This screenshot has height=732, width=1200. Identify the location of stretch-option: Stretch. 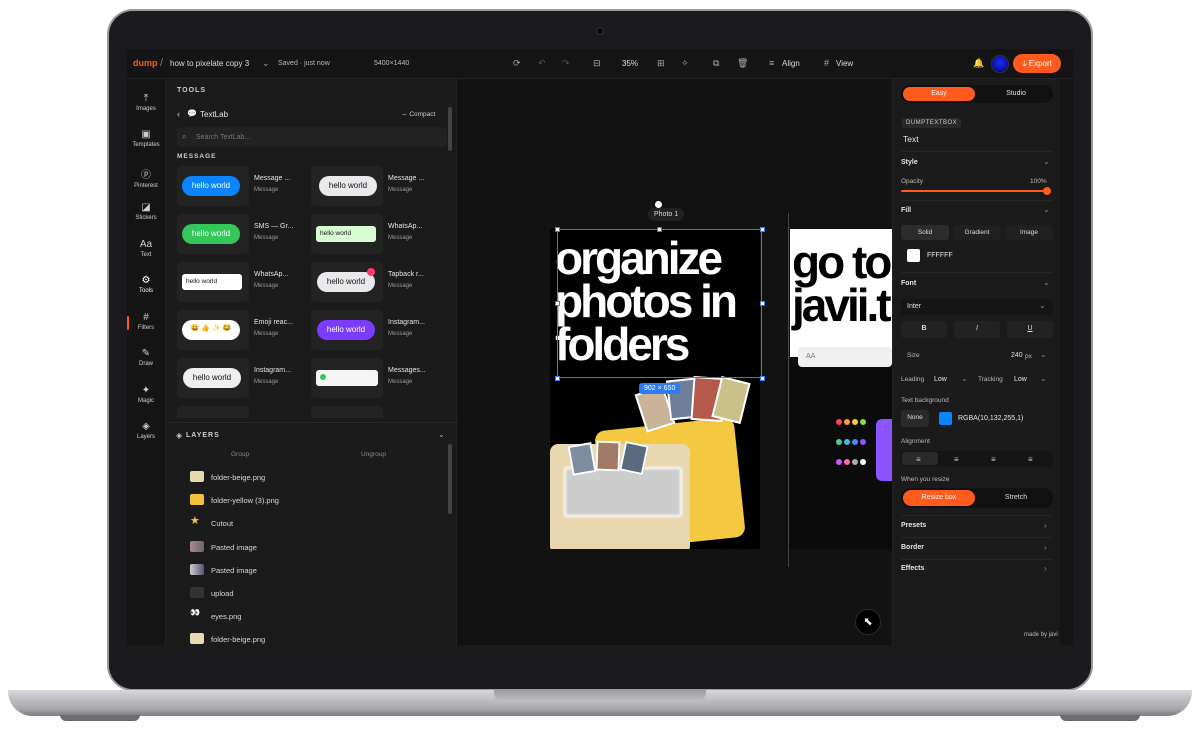
(1016, 498).